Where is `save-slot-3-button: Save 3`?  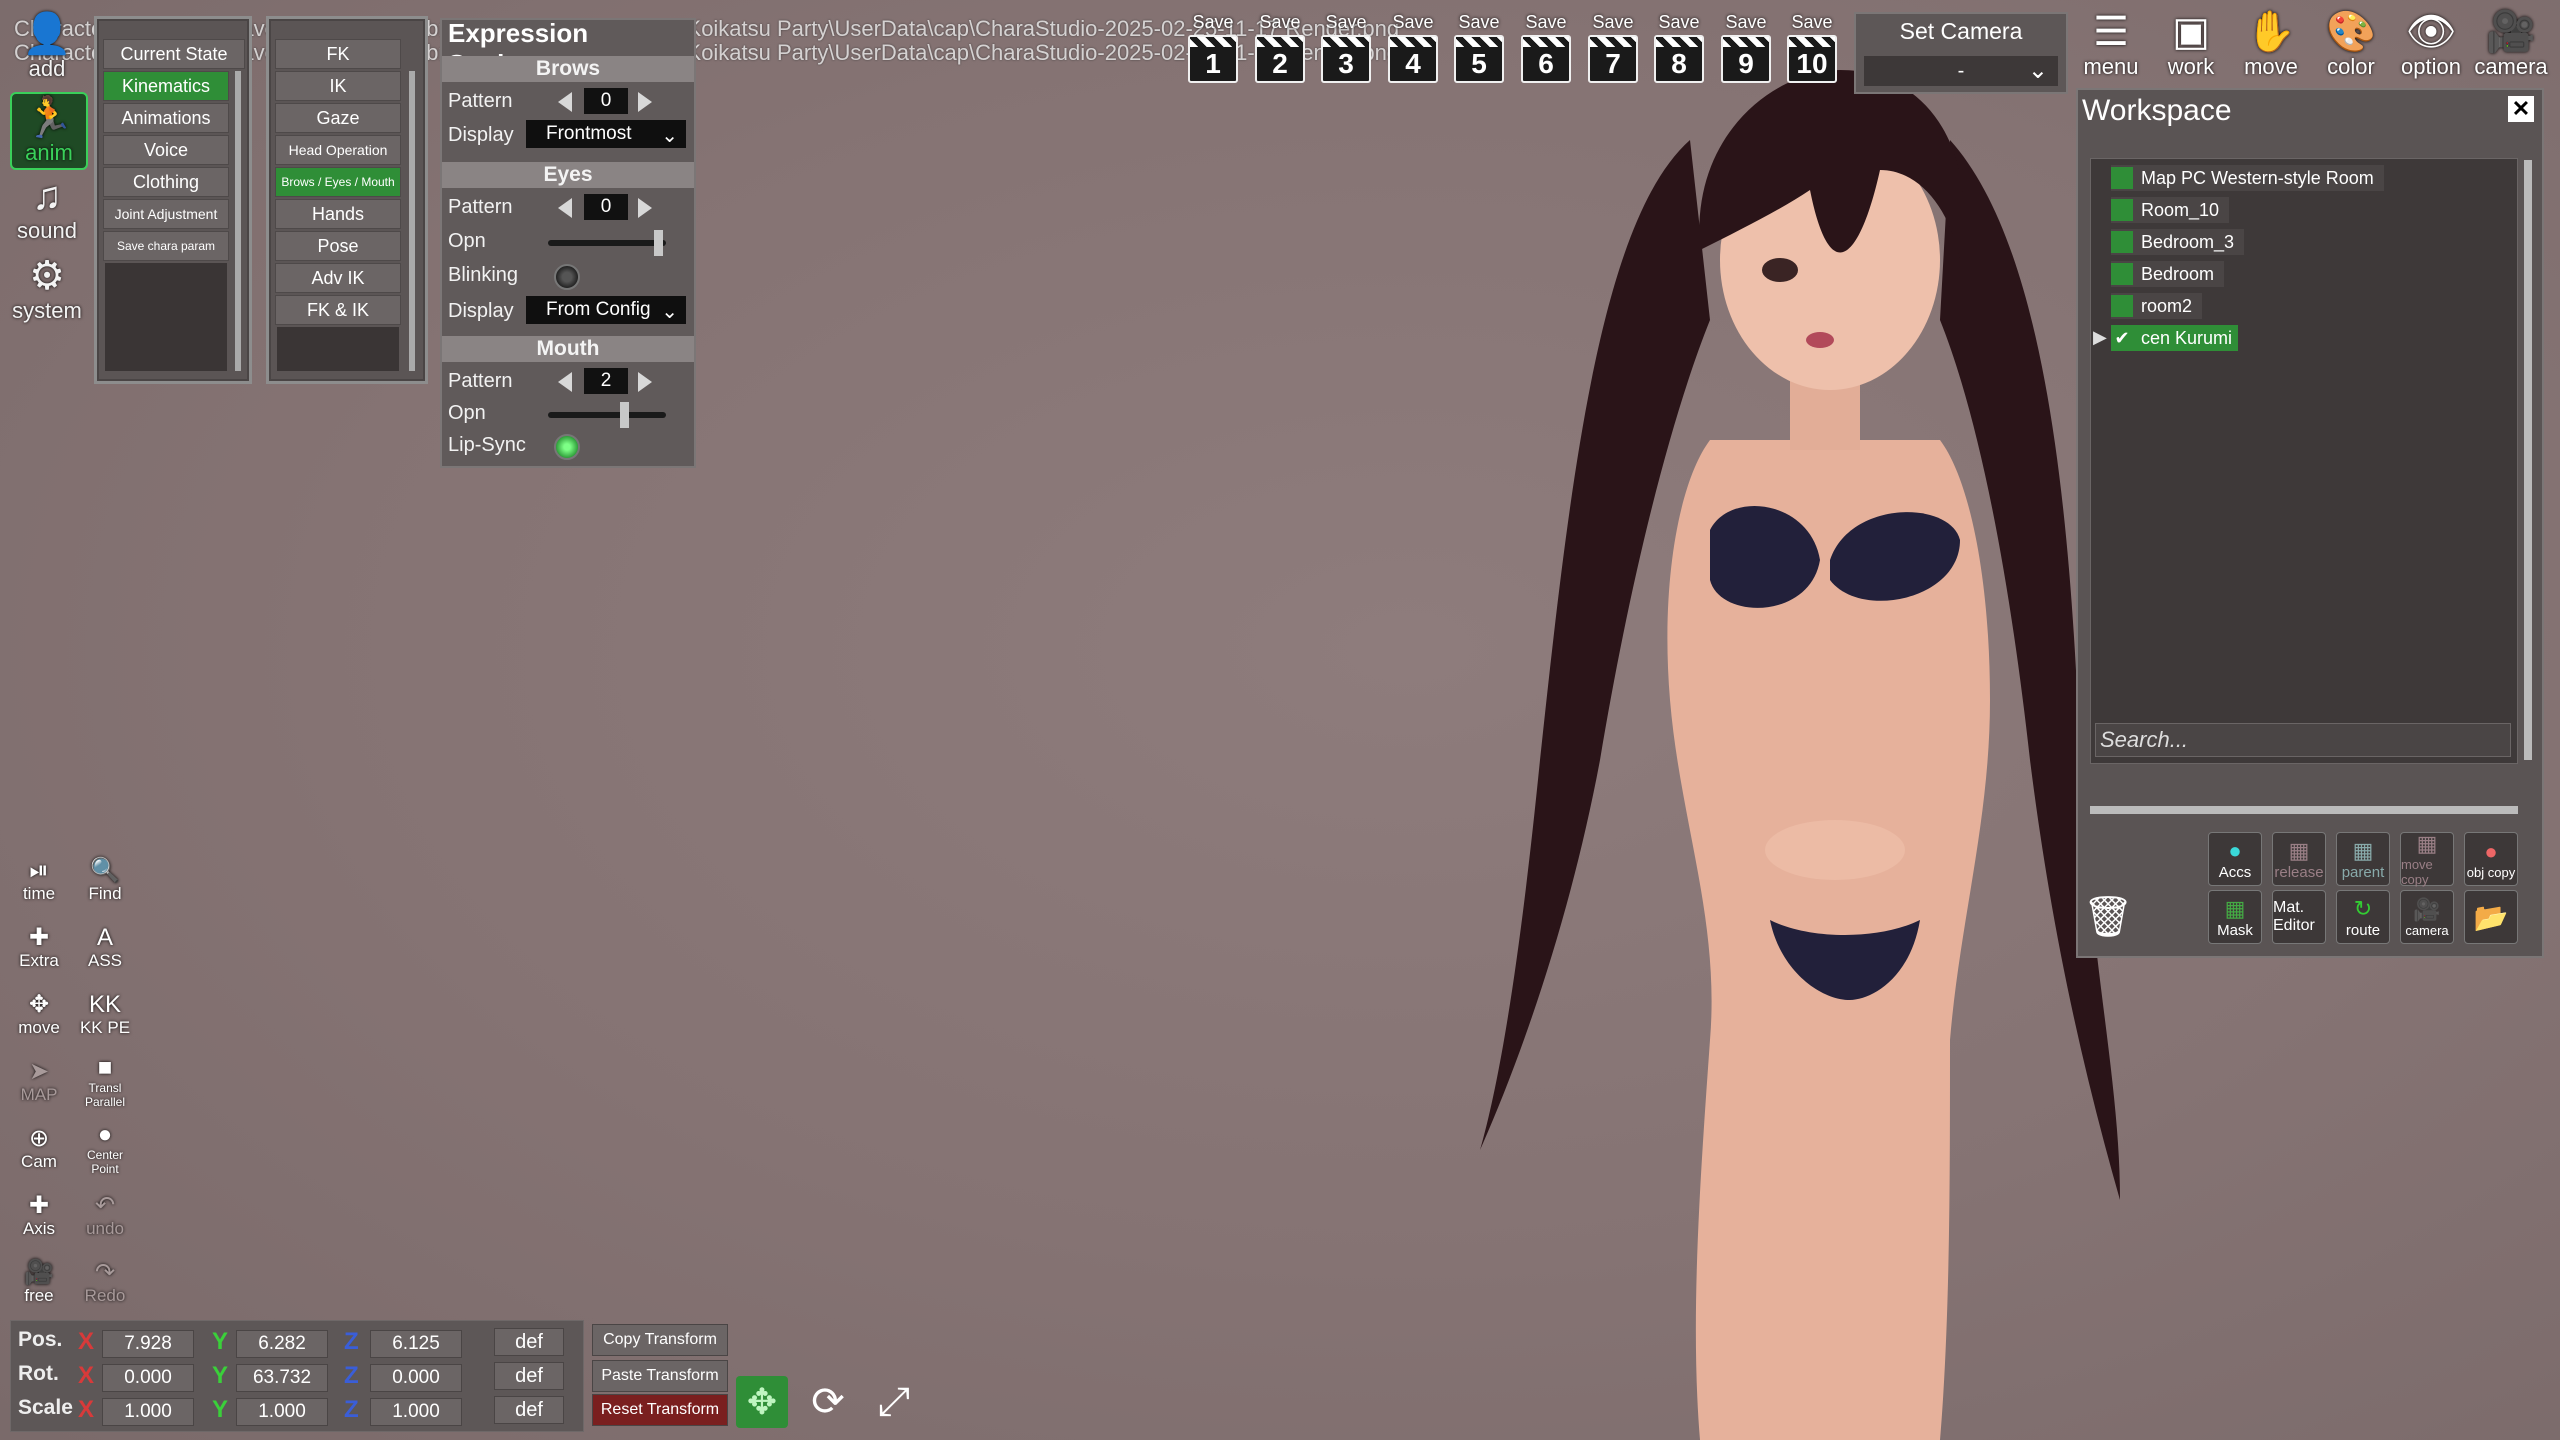 save-slot-3-button: Save 3 is located at coordinates (1346, 49).